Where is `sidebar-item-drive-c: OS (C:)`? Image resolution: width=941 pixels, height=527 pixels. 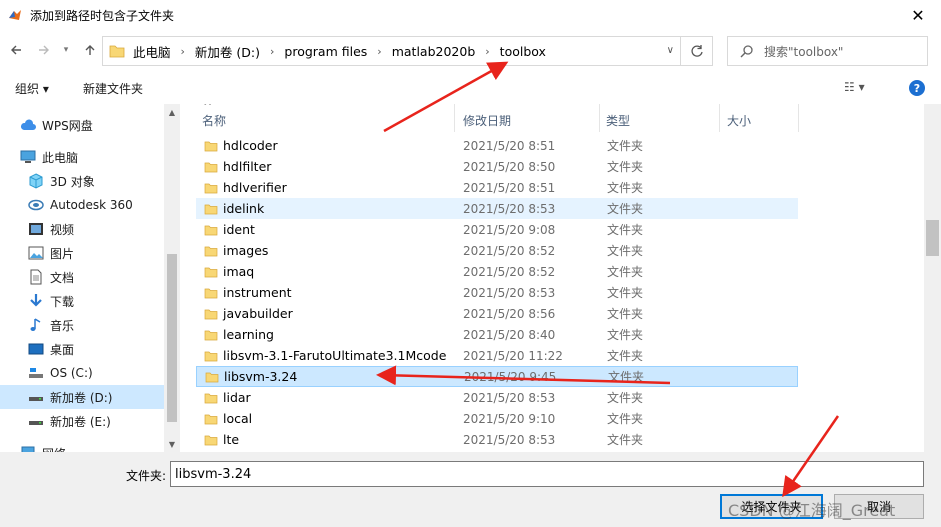 sidebar-item-drive-c: OS (C:) is located at coordinates (82, 373).